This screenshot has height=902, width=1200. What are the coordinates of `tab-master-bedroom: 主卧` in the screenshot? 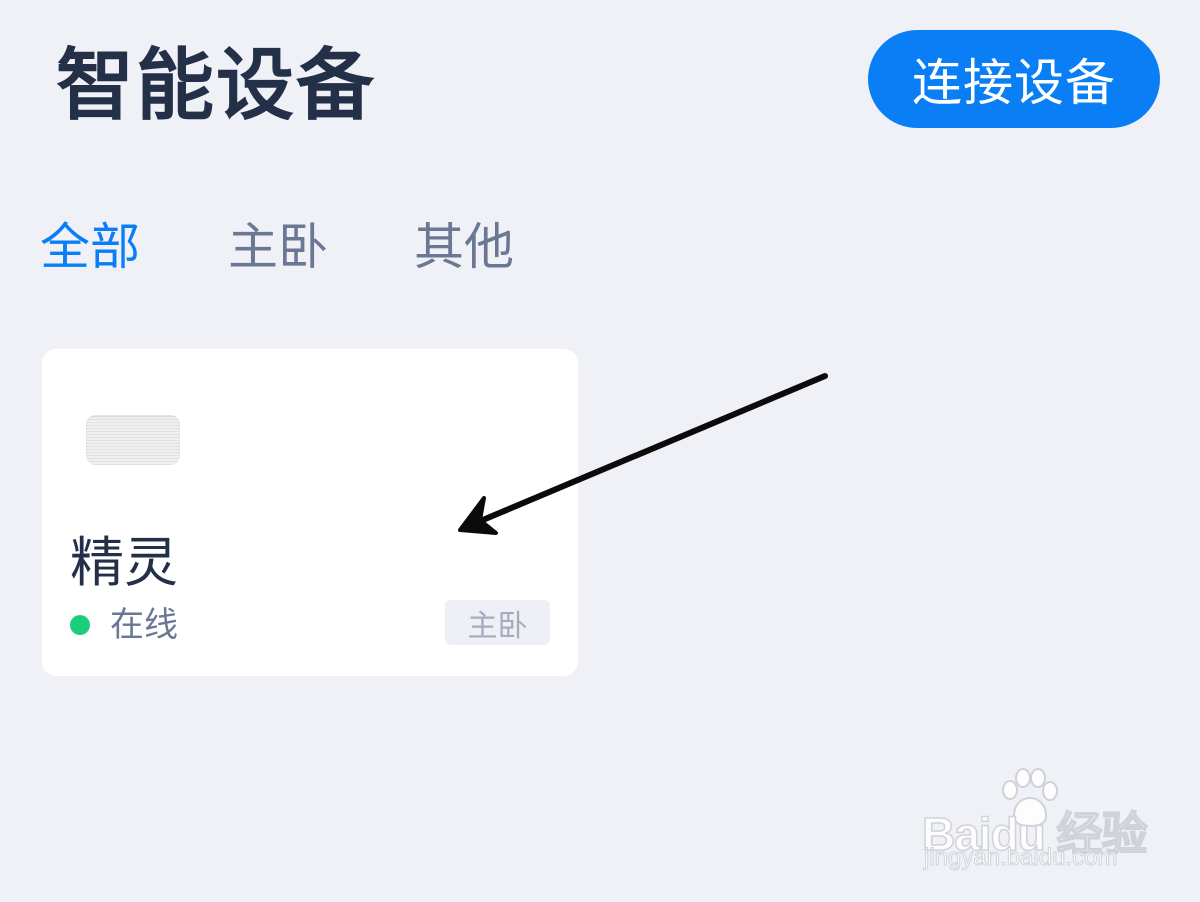 It's located at (278, 247).